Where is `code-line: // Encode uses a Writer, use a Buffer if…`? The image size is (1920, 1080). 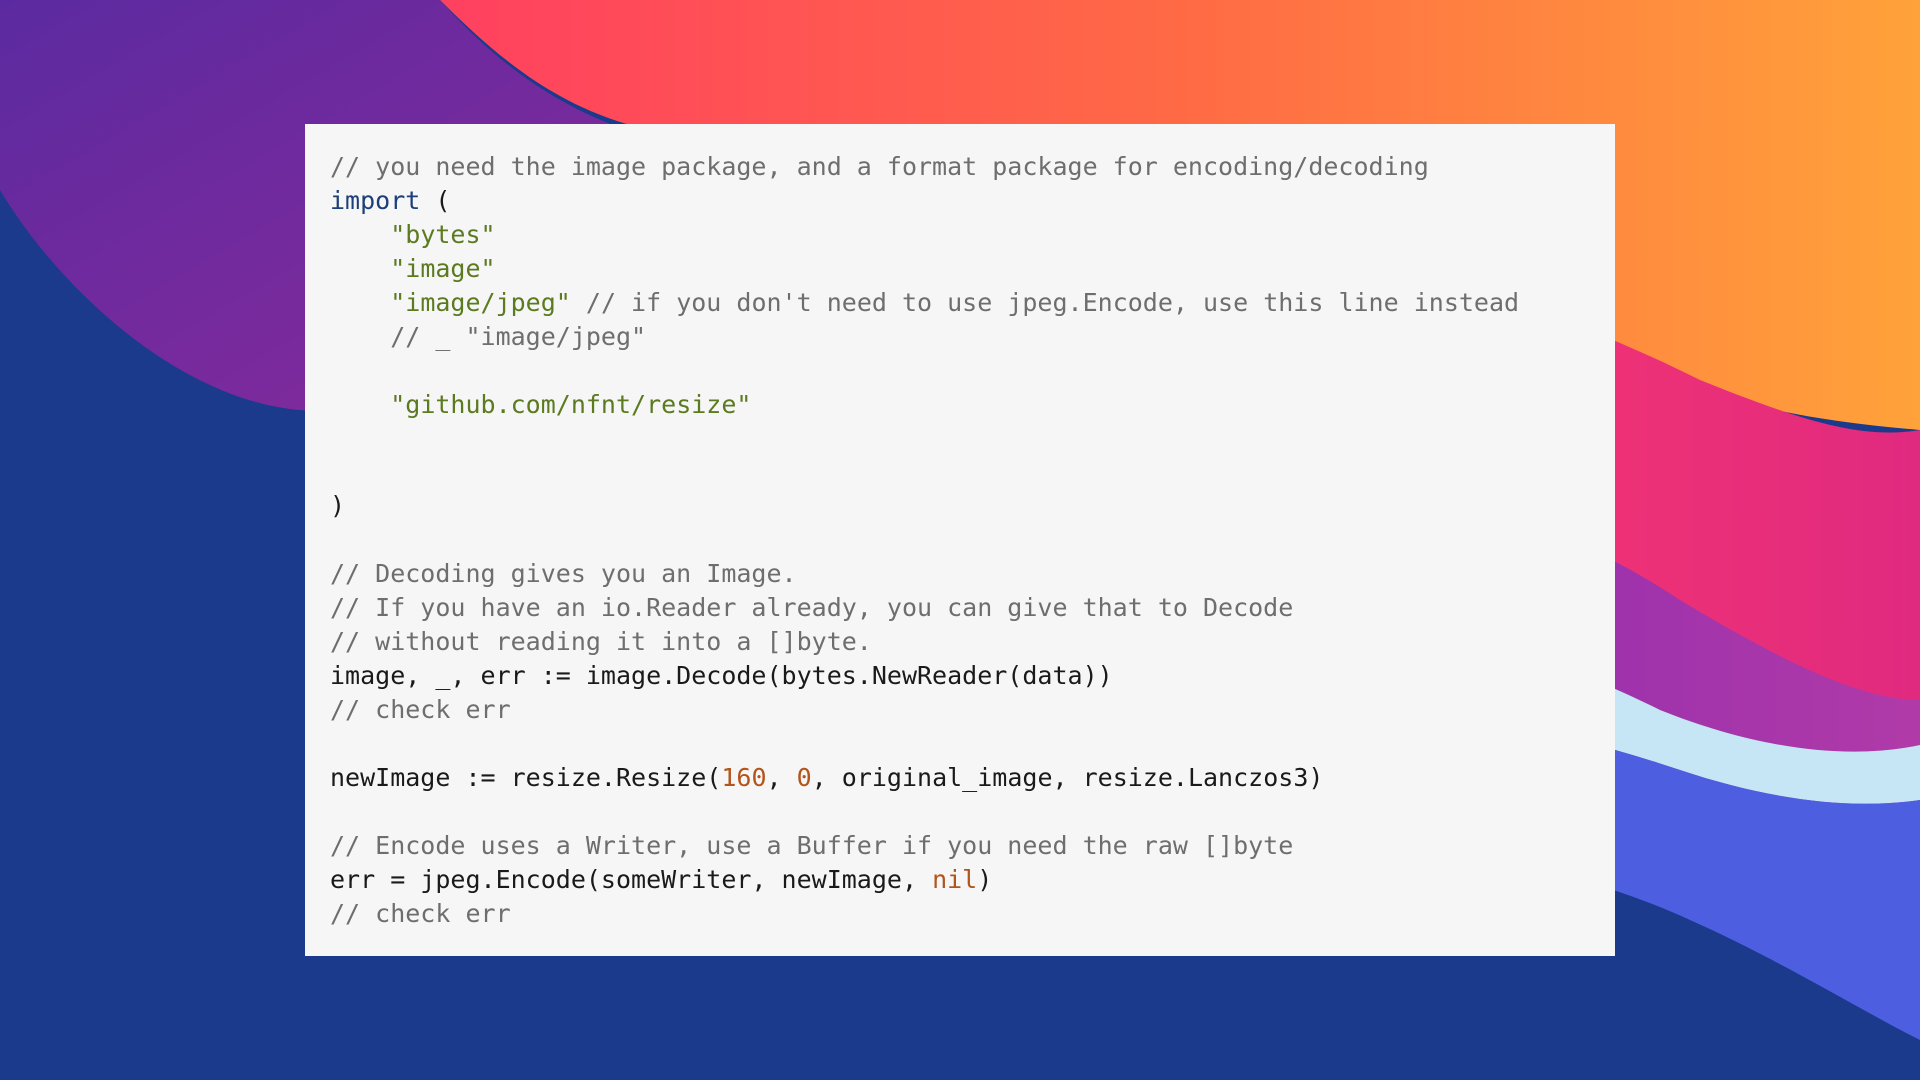
code-line: // Encode uses a Writer, use a Buffer if… is located at coordinates (960, 846).